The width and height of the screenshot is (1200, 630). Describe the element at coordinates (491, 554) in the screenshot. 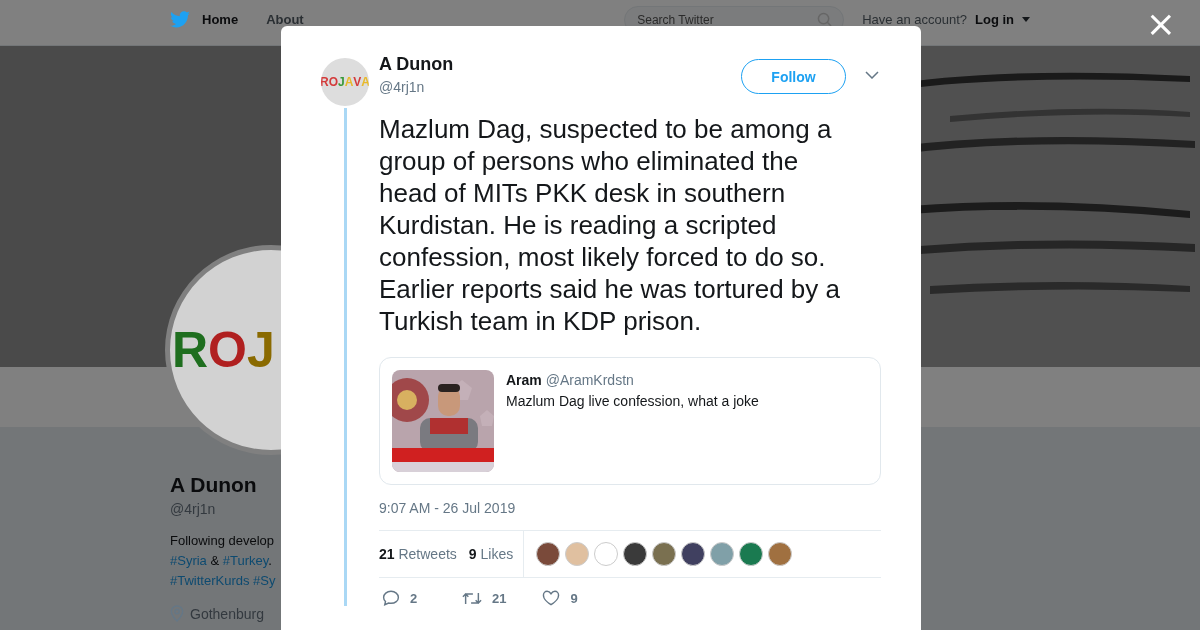

I see `stat-link: 9 Likes` at that location.